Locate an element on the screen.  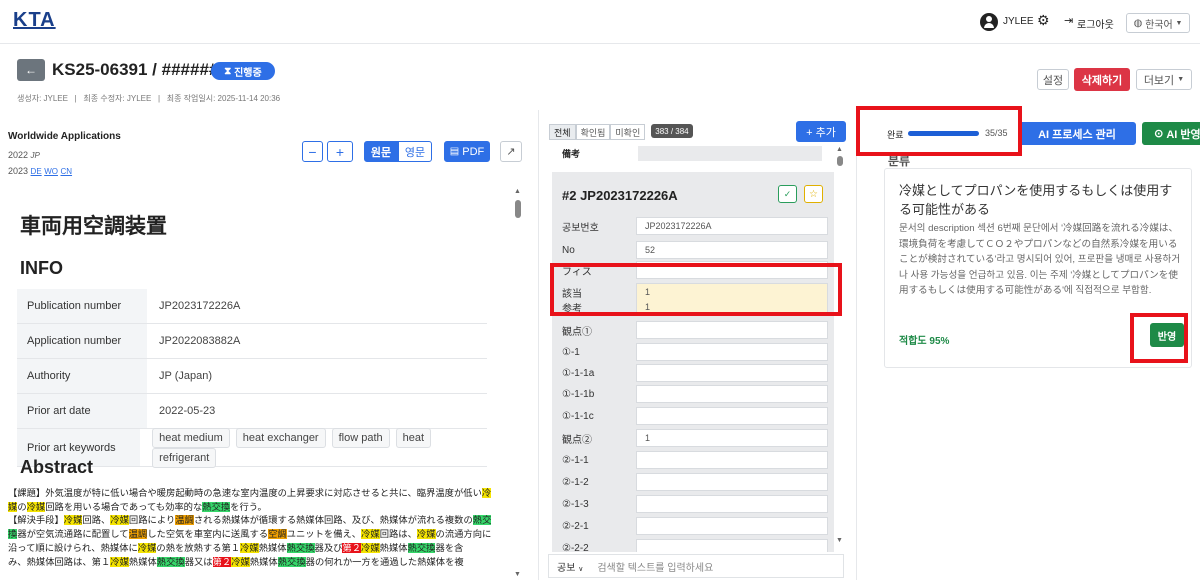
field-label: 参考 is located at coordinates (572, 309).